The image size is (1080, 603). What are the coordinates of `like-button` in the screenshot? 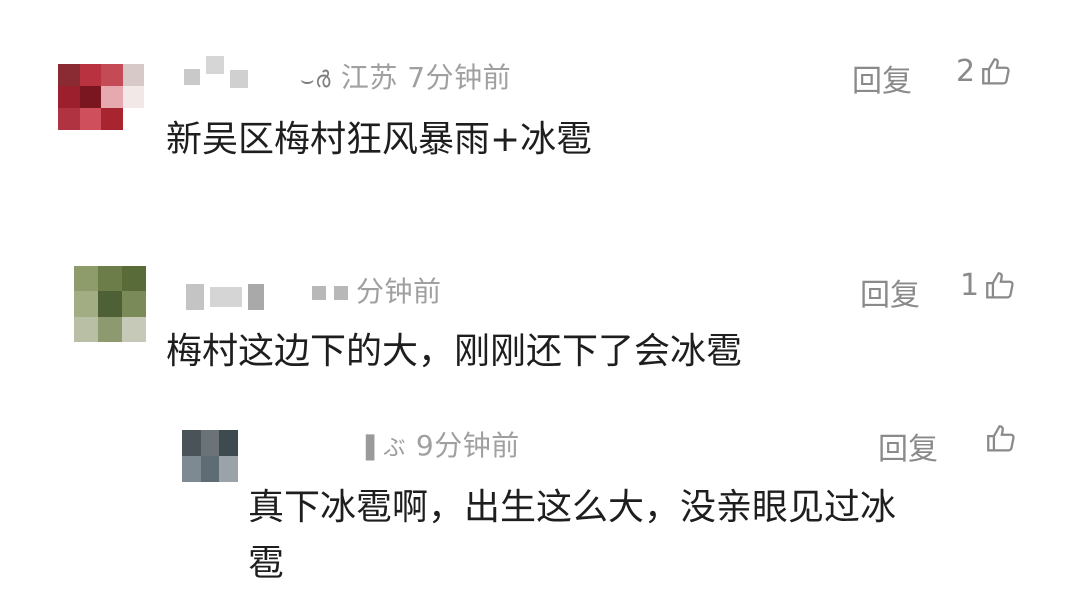 It's located at (1001, 439).